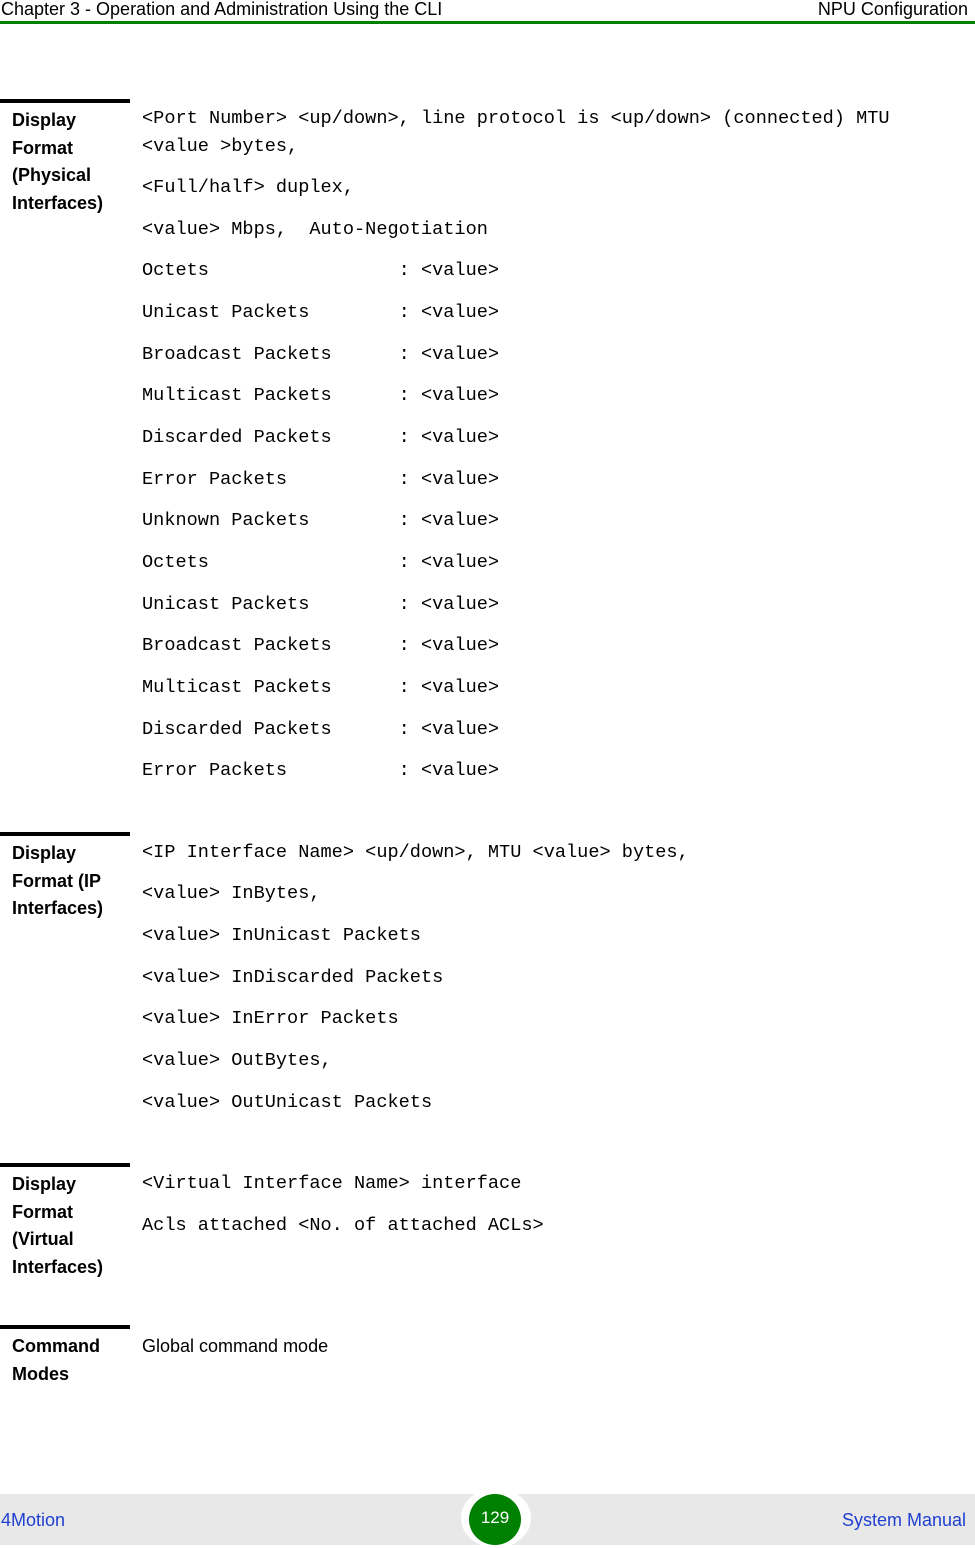 This screenshot has height=1548, width=975. Describe the element at coordinates (71, 162) in the screenshot. I see `section-label: Display Format (Physical Interfaces)` at that location.